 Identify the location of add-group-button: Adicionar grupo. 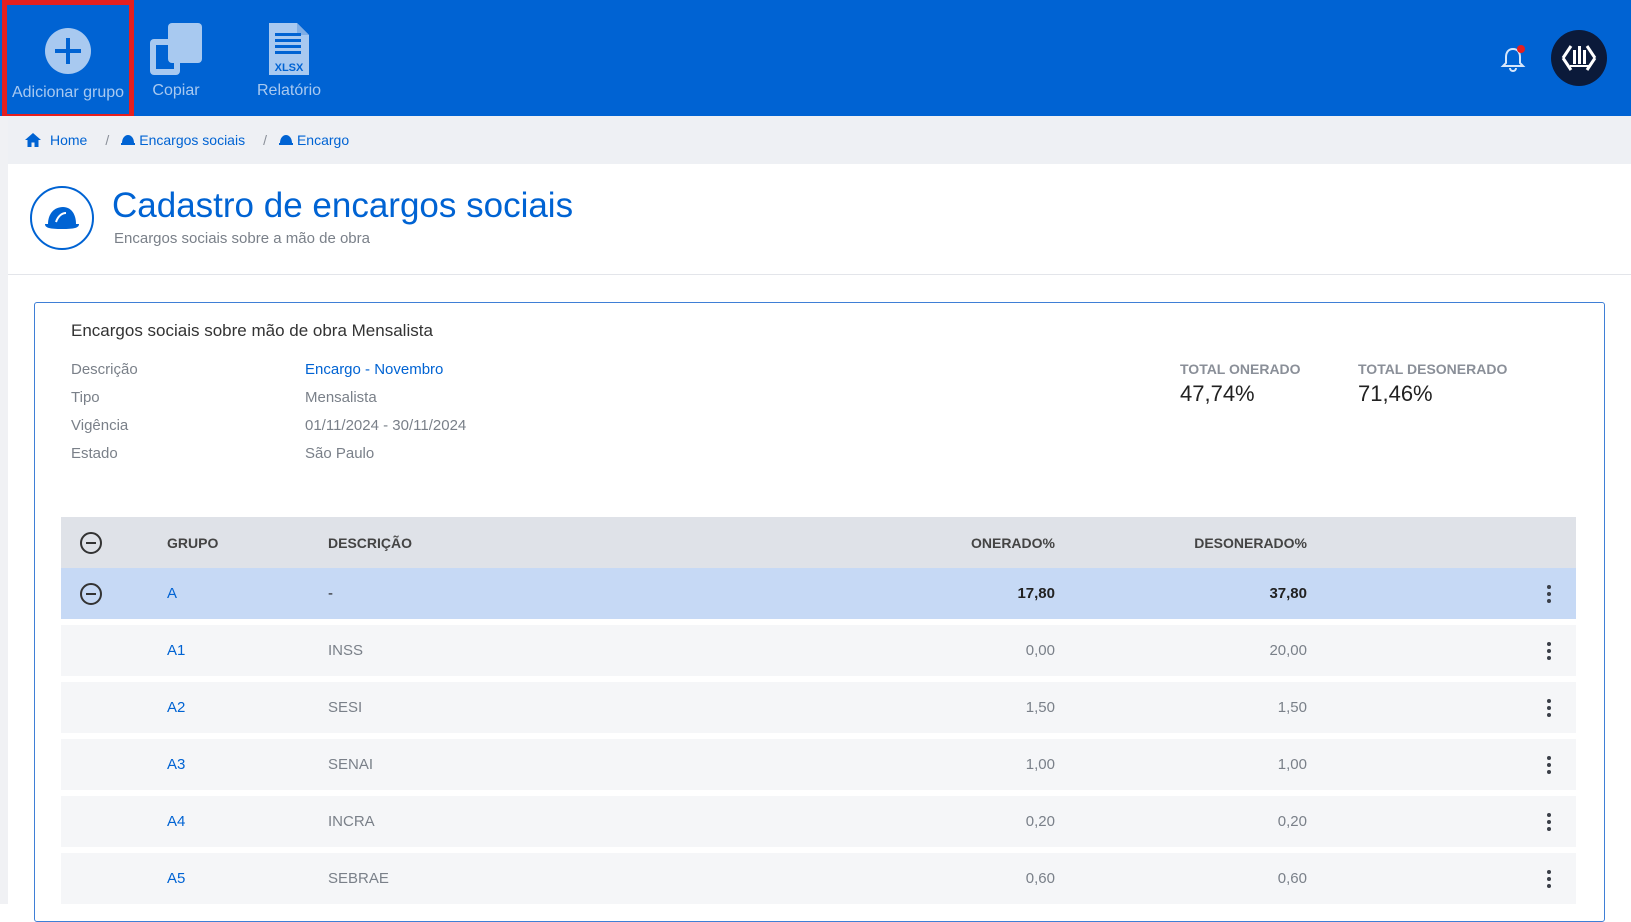
(68, 59).